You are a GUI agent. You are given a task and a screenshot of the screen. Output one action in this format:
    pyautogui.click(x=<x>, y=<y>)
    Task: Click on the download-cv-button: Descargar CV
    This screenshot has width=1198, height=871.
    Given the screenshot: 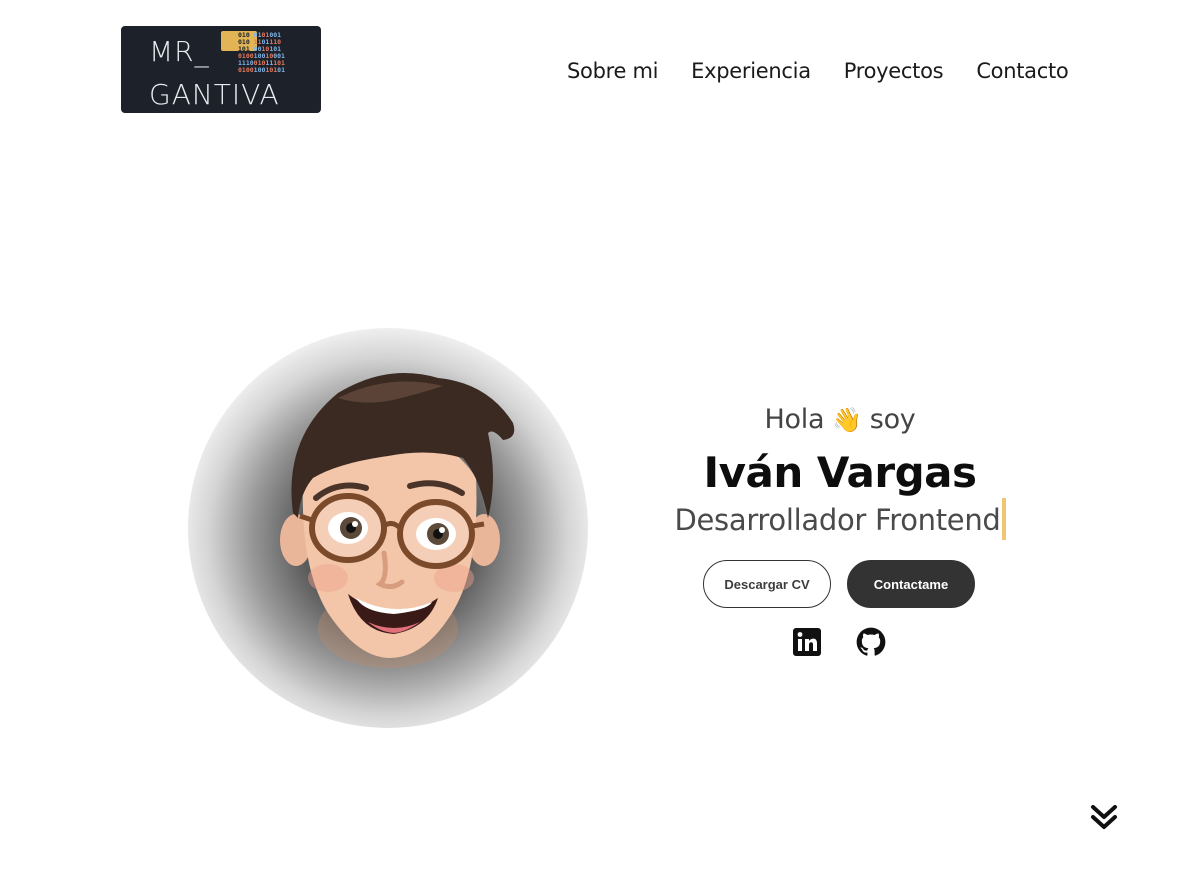 What is the action you would take?
    pyautogui.click(x=767, y=584)
    